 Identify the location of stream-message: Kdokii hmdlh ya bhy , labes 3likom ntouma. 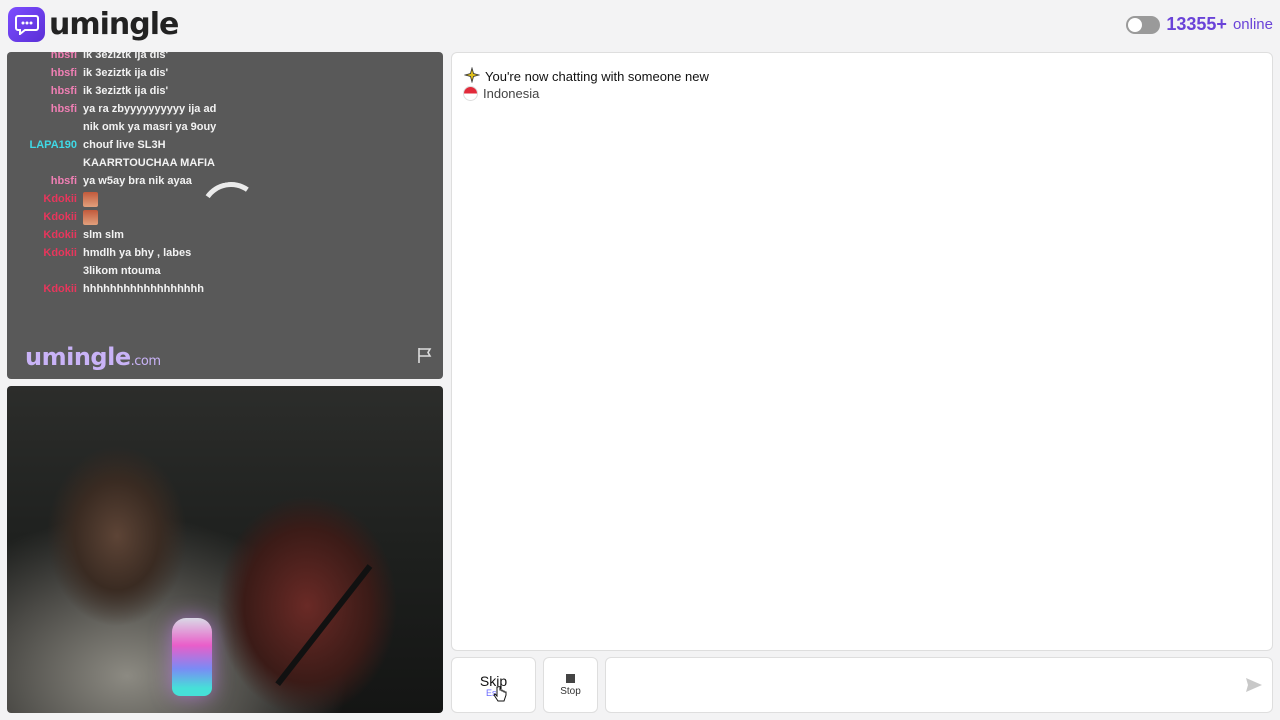
(225, 262).